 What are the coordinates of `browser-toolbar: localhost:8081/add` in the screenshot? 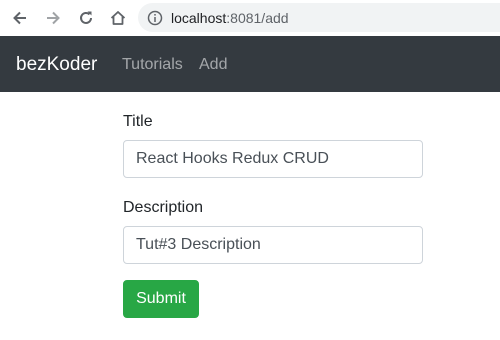 It's located at (250, 18).